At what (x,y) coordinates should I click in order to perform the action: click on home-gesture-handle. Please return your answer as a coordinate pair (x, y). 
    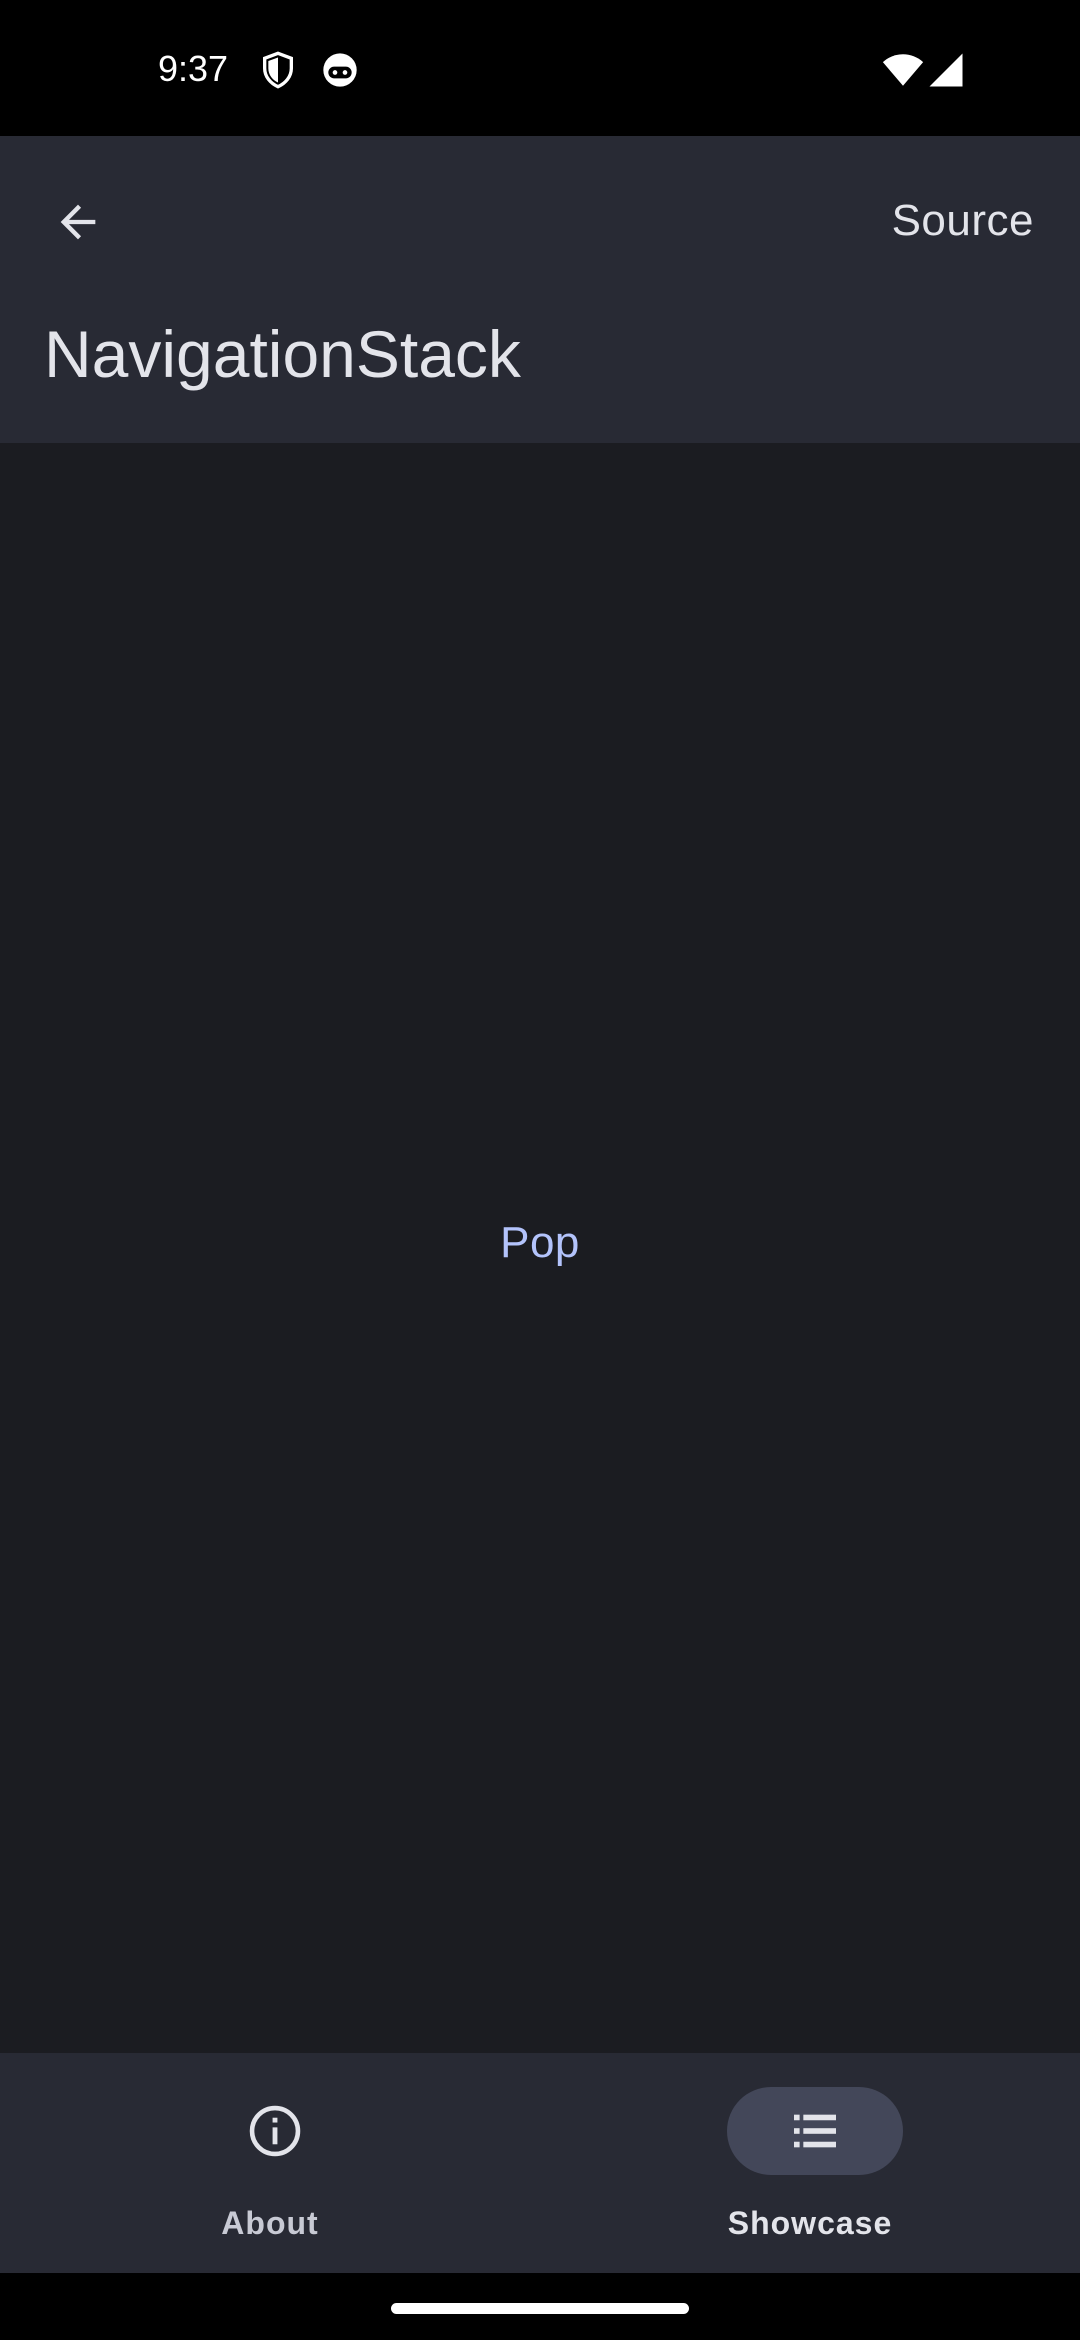
    Looking at the image, I should click on (540, 2308).